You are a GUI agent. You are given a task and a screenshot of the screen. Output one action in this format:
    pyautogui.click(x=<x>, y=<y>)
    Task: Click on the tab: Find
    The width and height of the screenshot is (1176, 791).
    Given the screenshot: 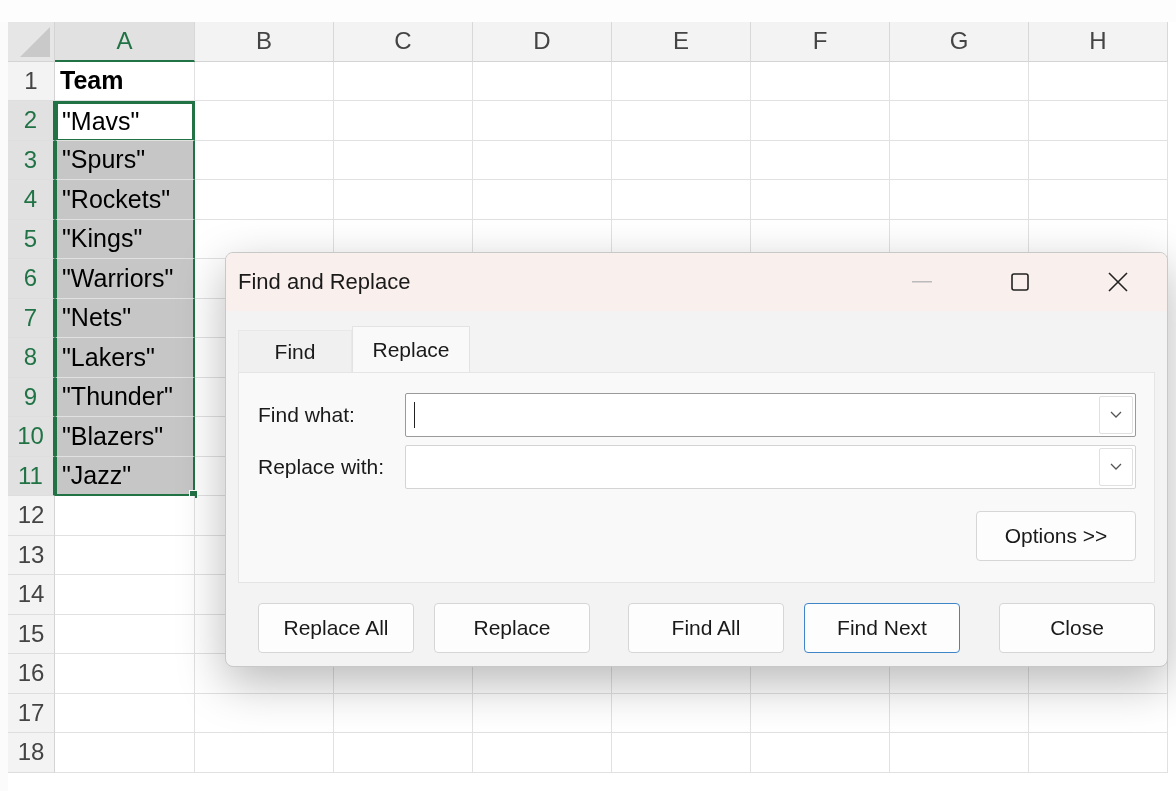 What is the action you would take?
    pyautogui.click(x=295, y=351)
    